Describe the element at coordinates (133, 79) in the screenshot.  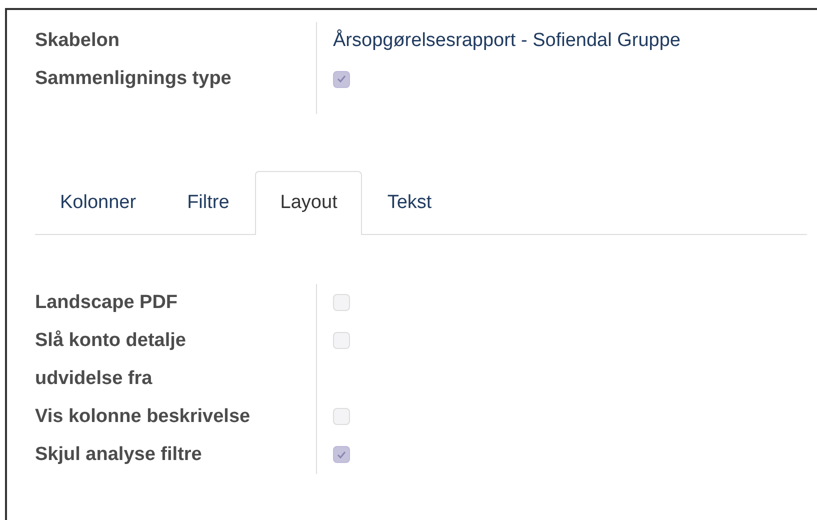
I see `field-label: Sammenlignings type` at that location.